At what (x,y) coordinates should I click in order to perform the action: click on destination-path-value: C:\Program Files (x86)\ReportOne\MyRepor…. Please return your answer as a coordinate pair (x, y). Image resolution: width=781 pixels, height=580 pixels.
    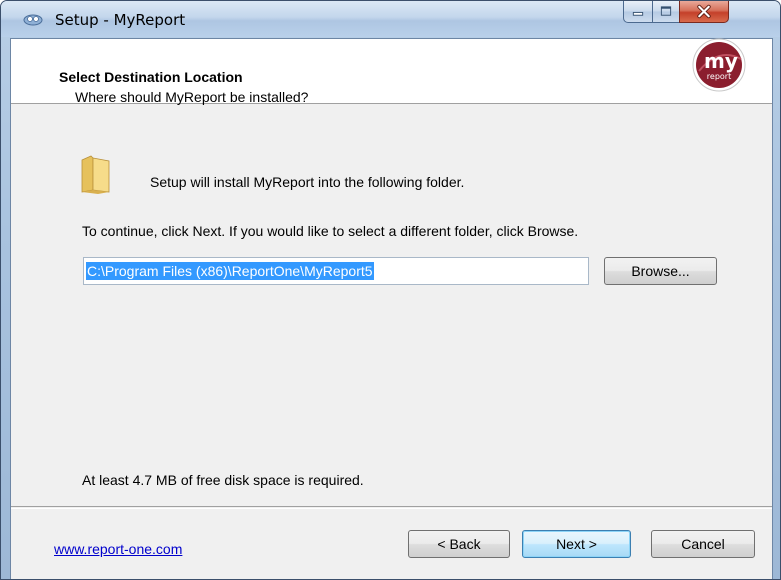
    Looking at the image, I should click on (230, 271).